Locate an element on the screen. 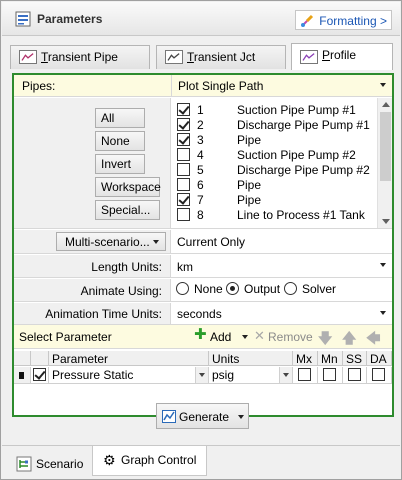 This screenshot has height=480, width=402. tab-profile: Profile is located at coordinates (342, 56).